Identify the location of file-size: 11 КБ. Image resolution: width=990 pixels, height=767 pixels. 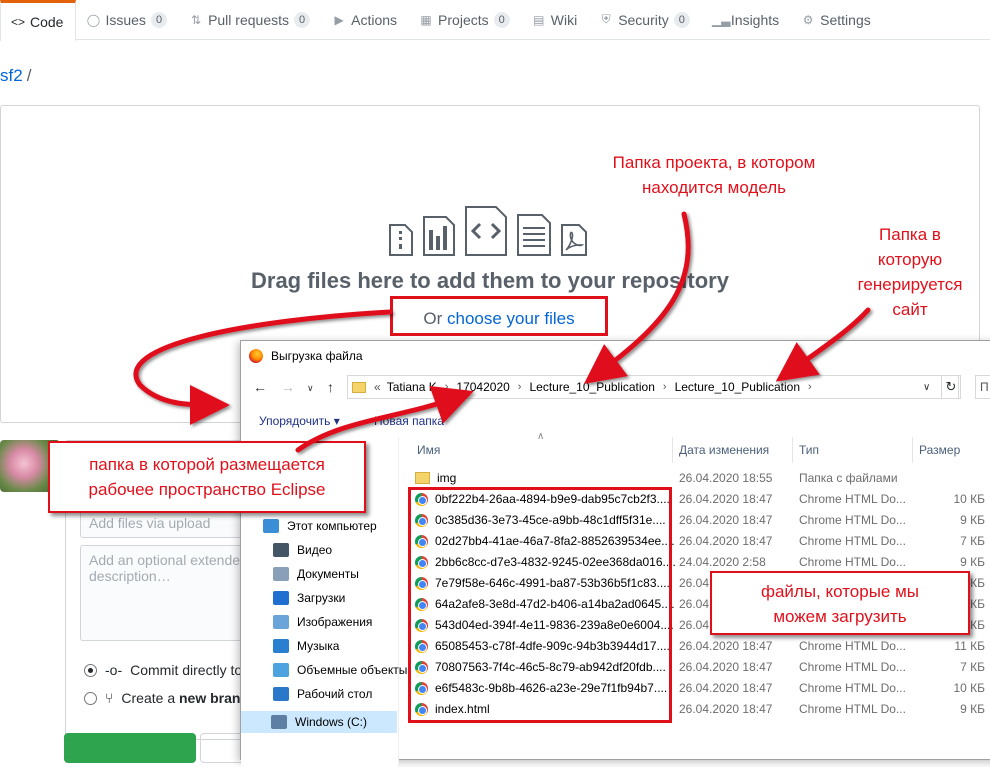
(969, 646).